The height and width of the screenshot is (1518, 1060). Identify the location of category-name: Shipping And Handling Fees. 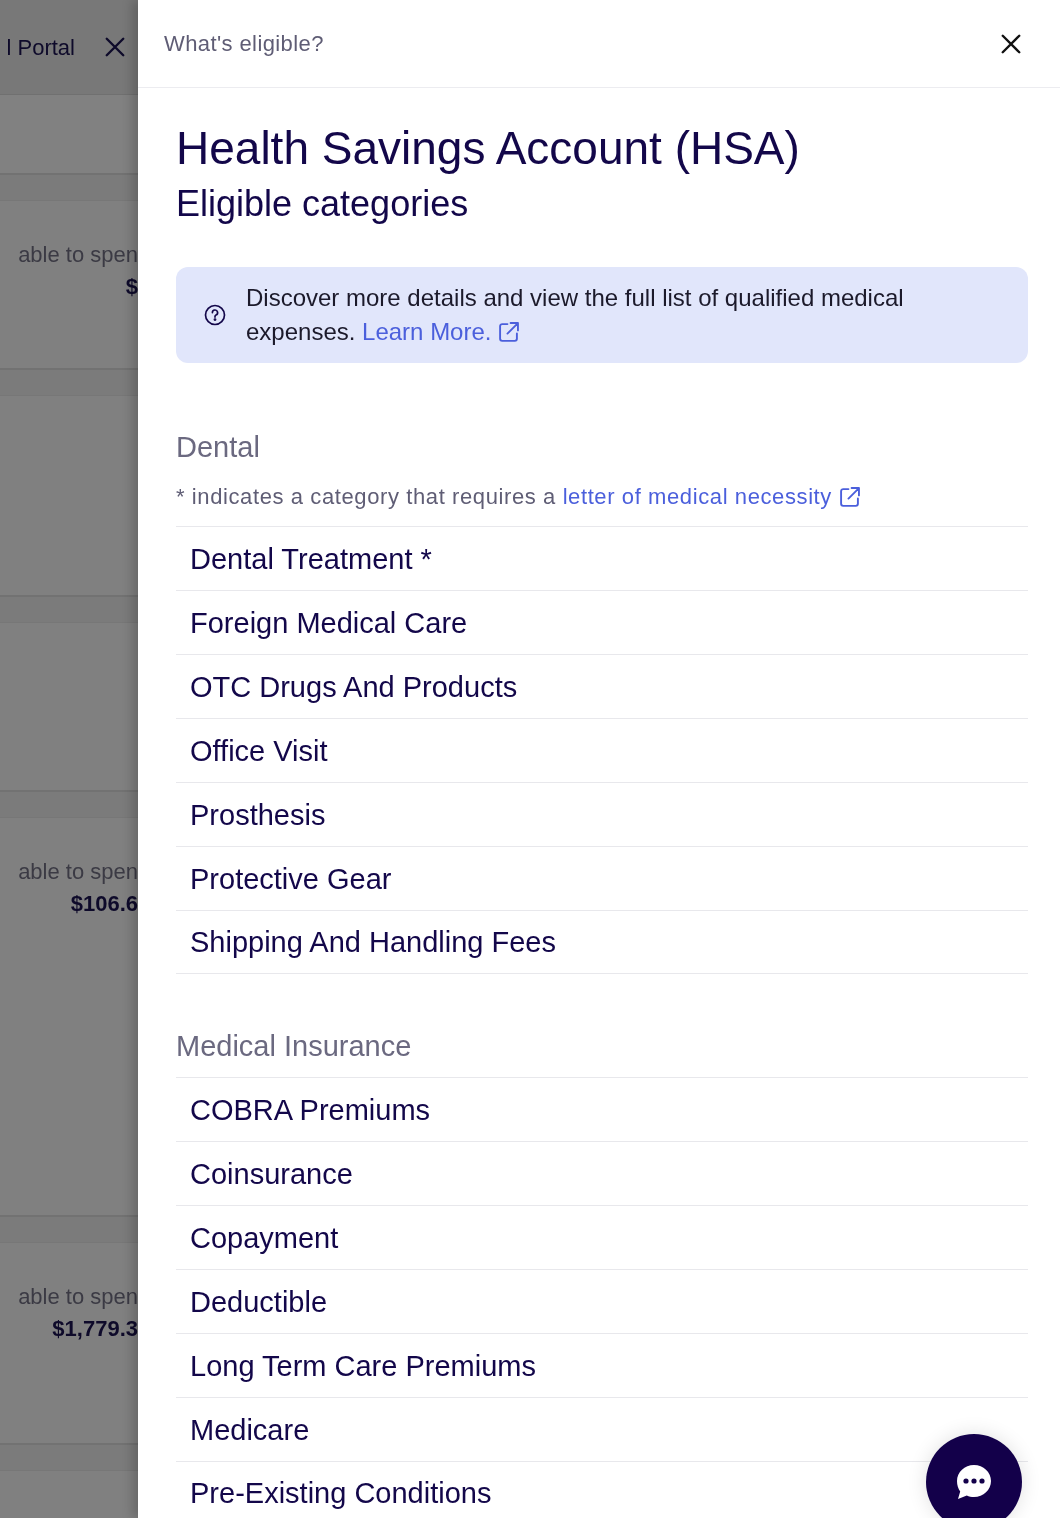
(373, 942).